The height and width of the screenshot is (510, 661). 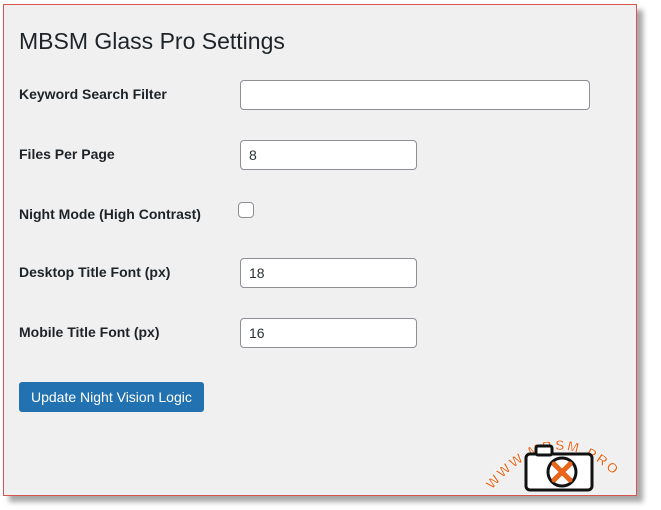 What do you see at coordinates (110, 214) in the screenshot?
I see `night-mode-label: Night Mode (High Contrast)` at bounding box center [110, 214].